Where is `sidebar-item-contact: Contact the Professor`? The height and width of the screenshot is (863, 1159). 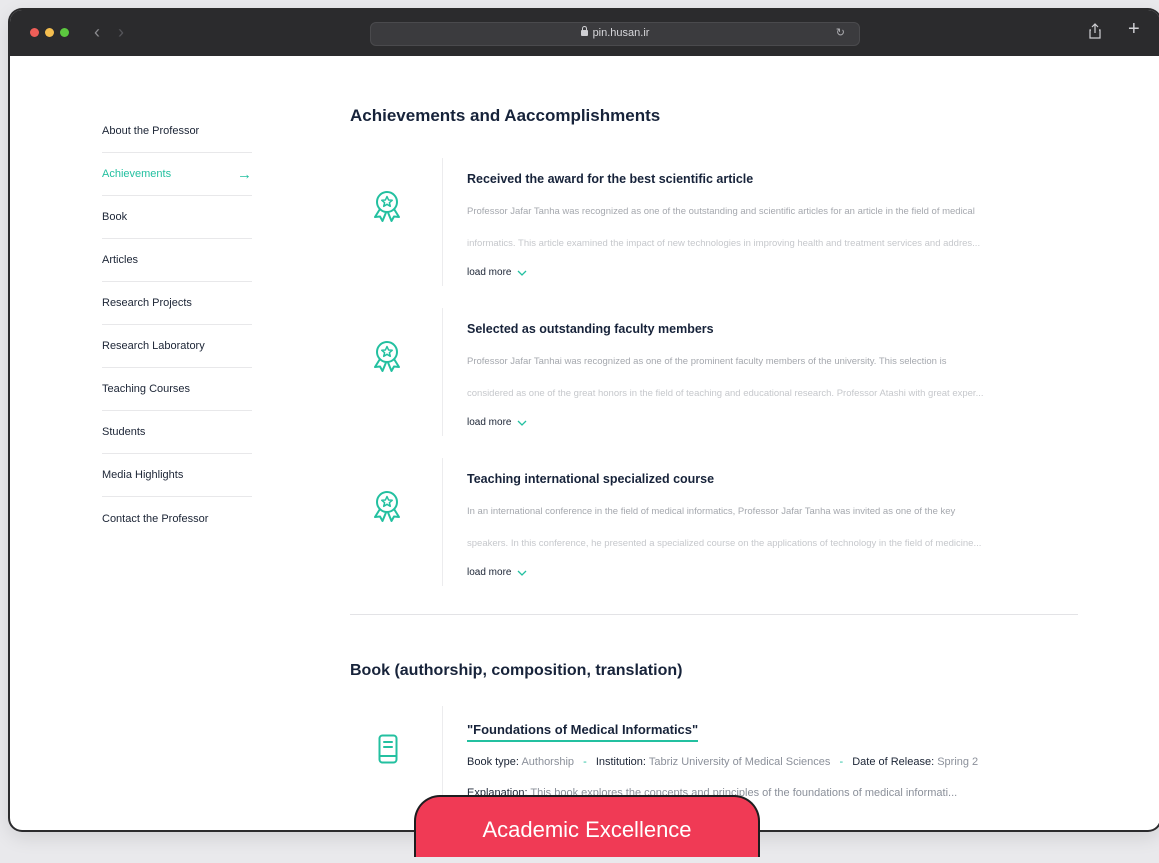 sidebar-item-contact: Contact the Professor is located at coordinates (177, 518).